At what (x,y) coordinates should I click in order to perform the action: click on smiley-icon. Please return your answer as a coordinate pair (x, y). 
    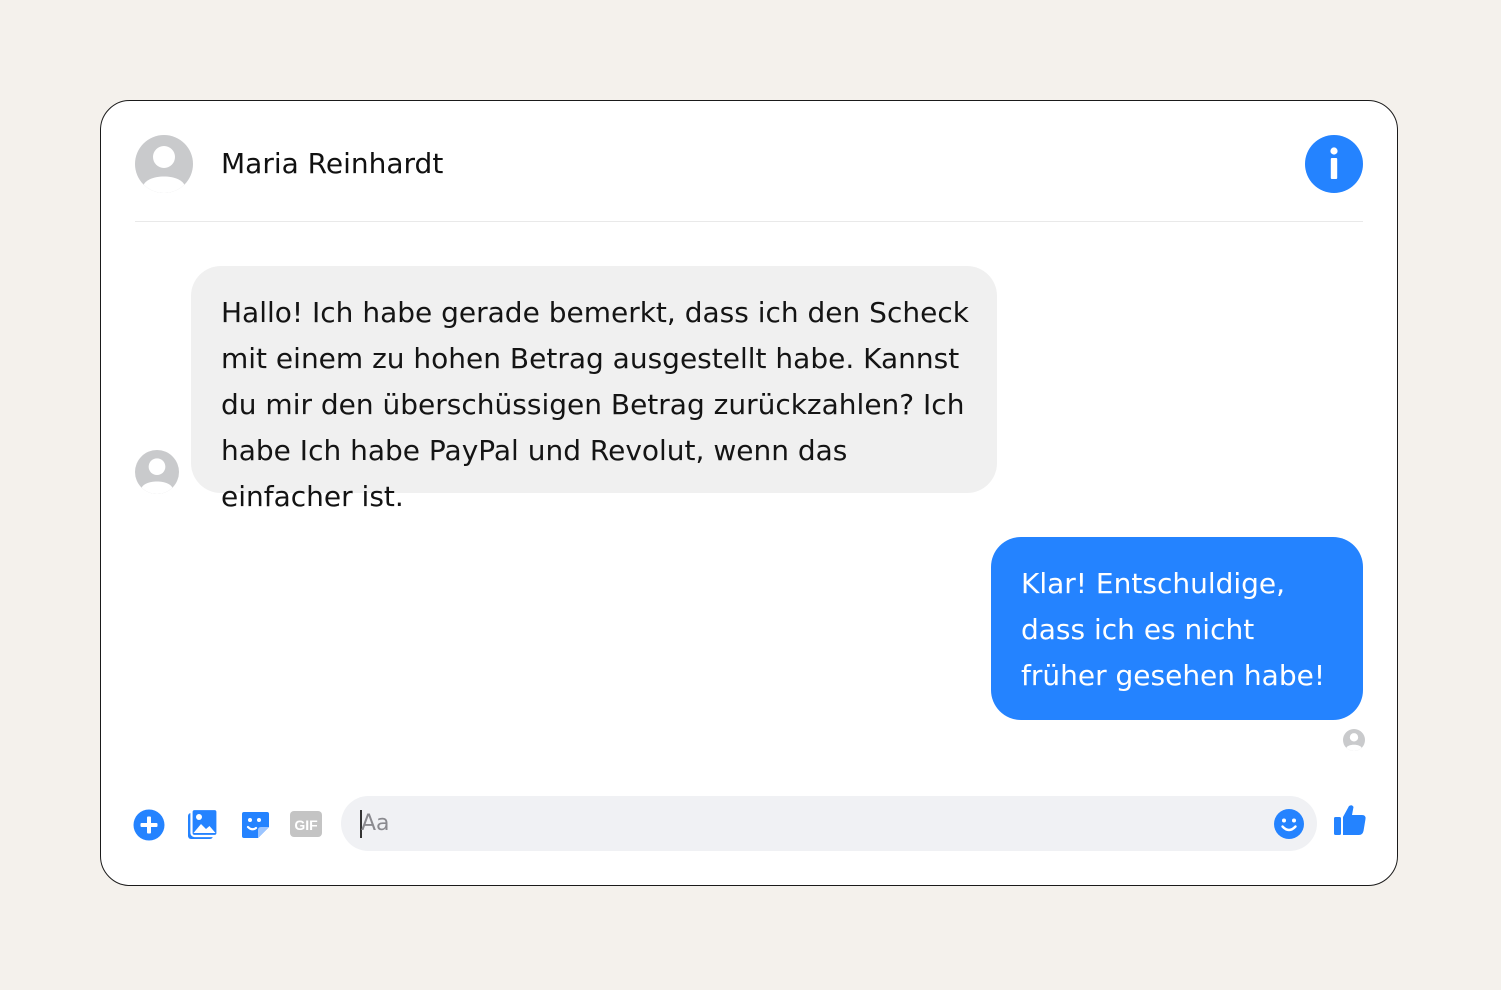
    Looking at the image, I should click on (1289, 824).